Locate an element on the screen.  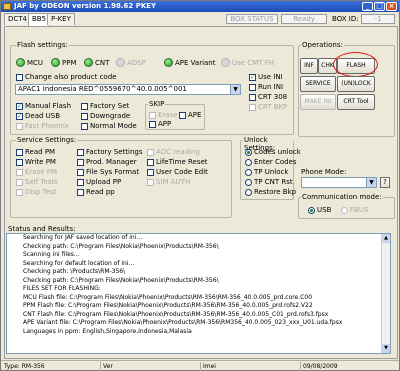
title-bar: JAF by ODEON version 1.98.62 PKEY _ □ × is located at coordinates (200, 6).